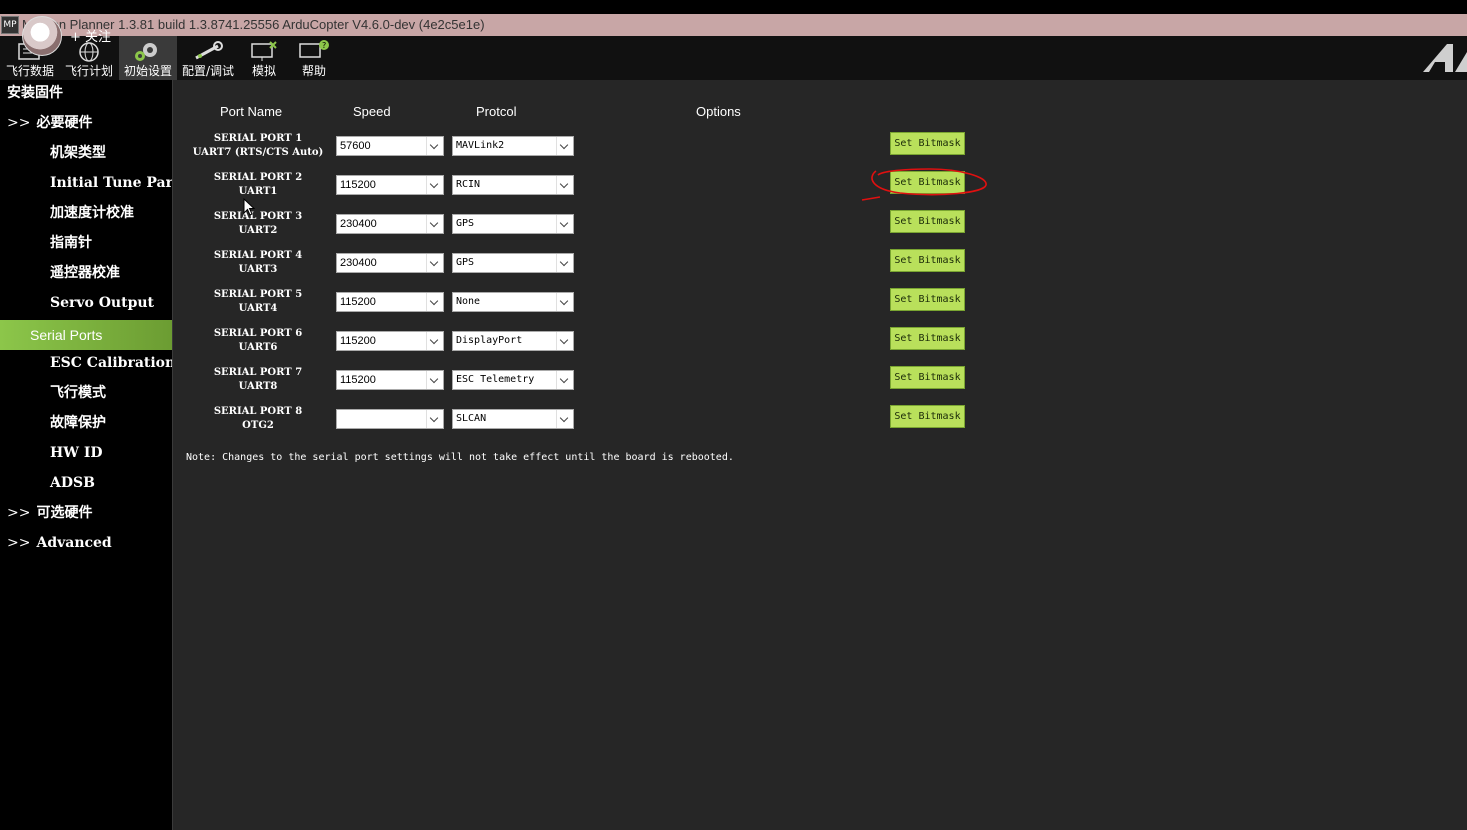 The image size is (1467, 830). I want to click on sidebar-item-label: Servo Output, so click(102, 303).